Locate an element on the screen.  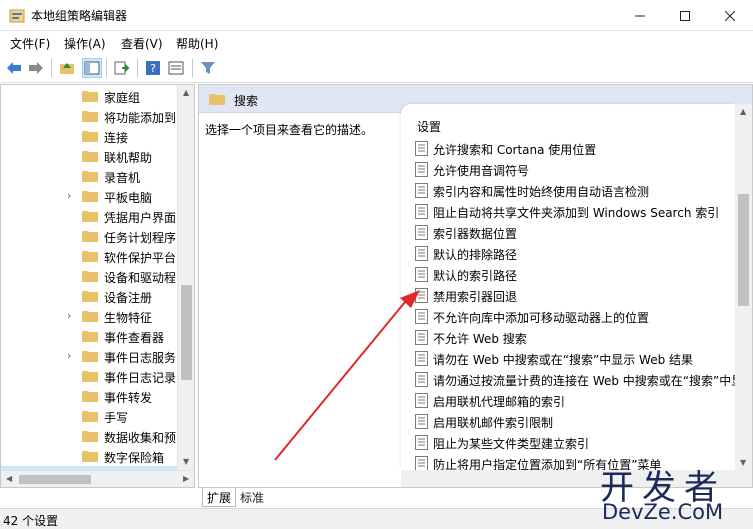
maximize-button is located at coordinates (685, 15).